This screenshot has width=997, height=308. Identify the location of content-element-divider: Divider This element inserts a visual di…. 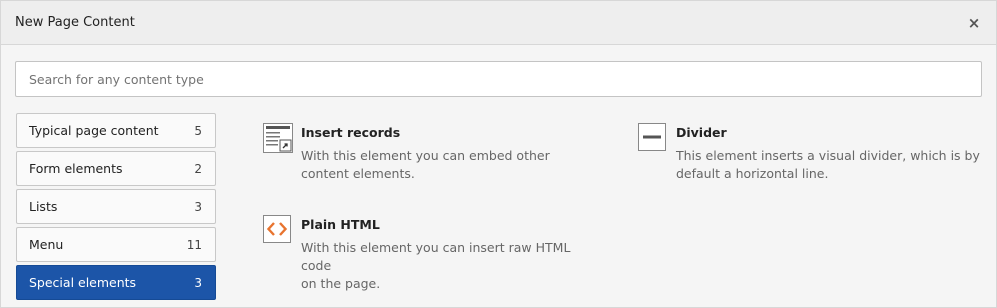
(810, 153).